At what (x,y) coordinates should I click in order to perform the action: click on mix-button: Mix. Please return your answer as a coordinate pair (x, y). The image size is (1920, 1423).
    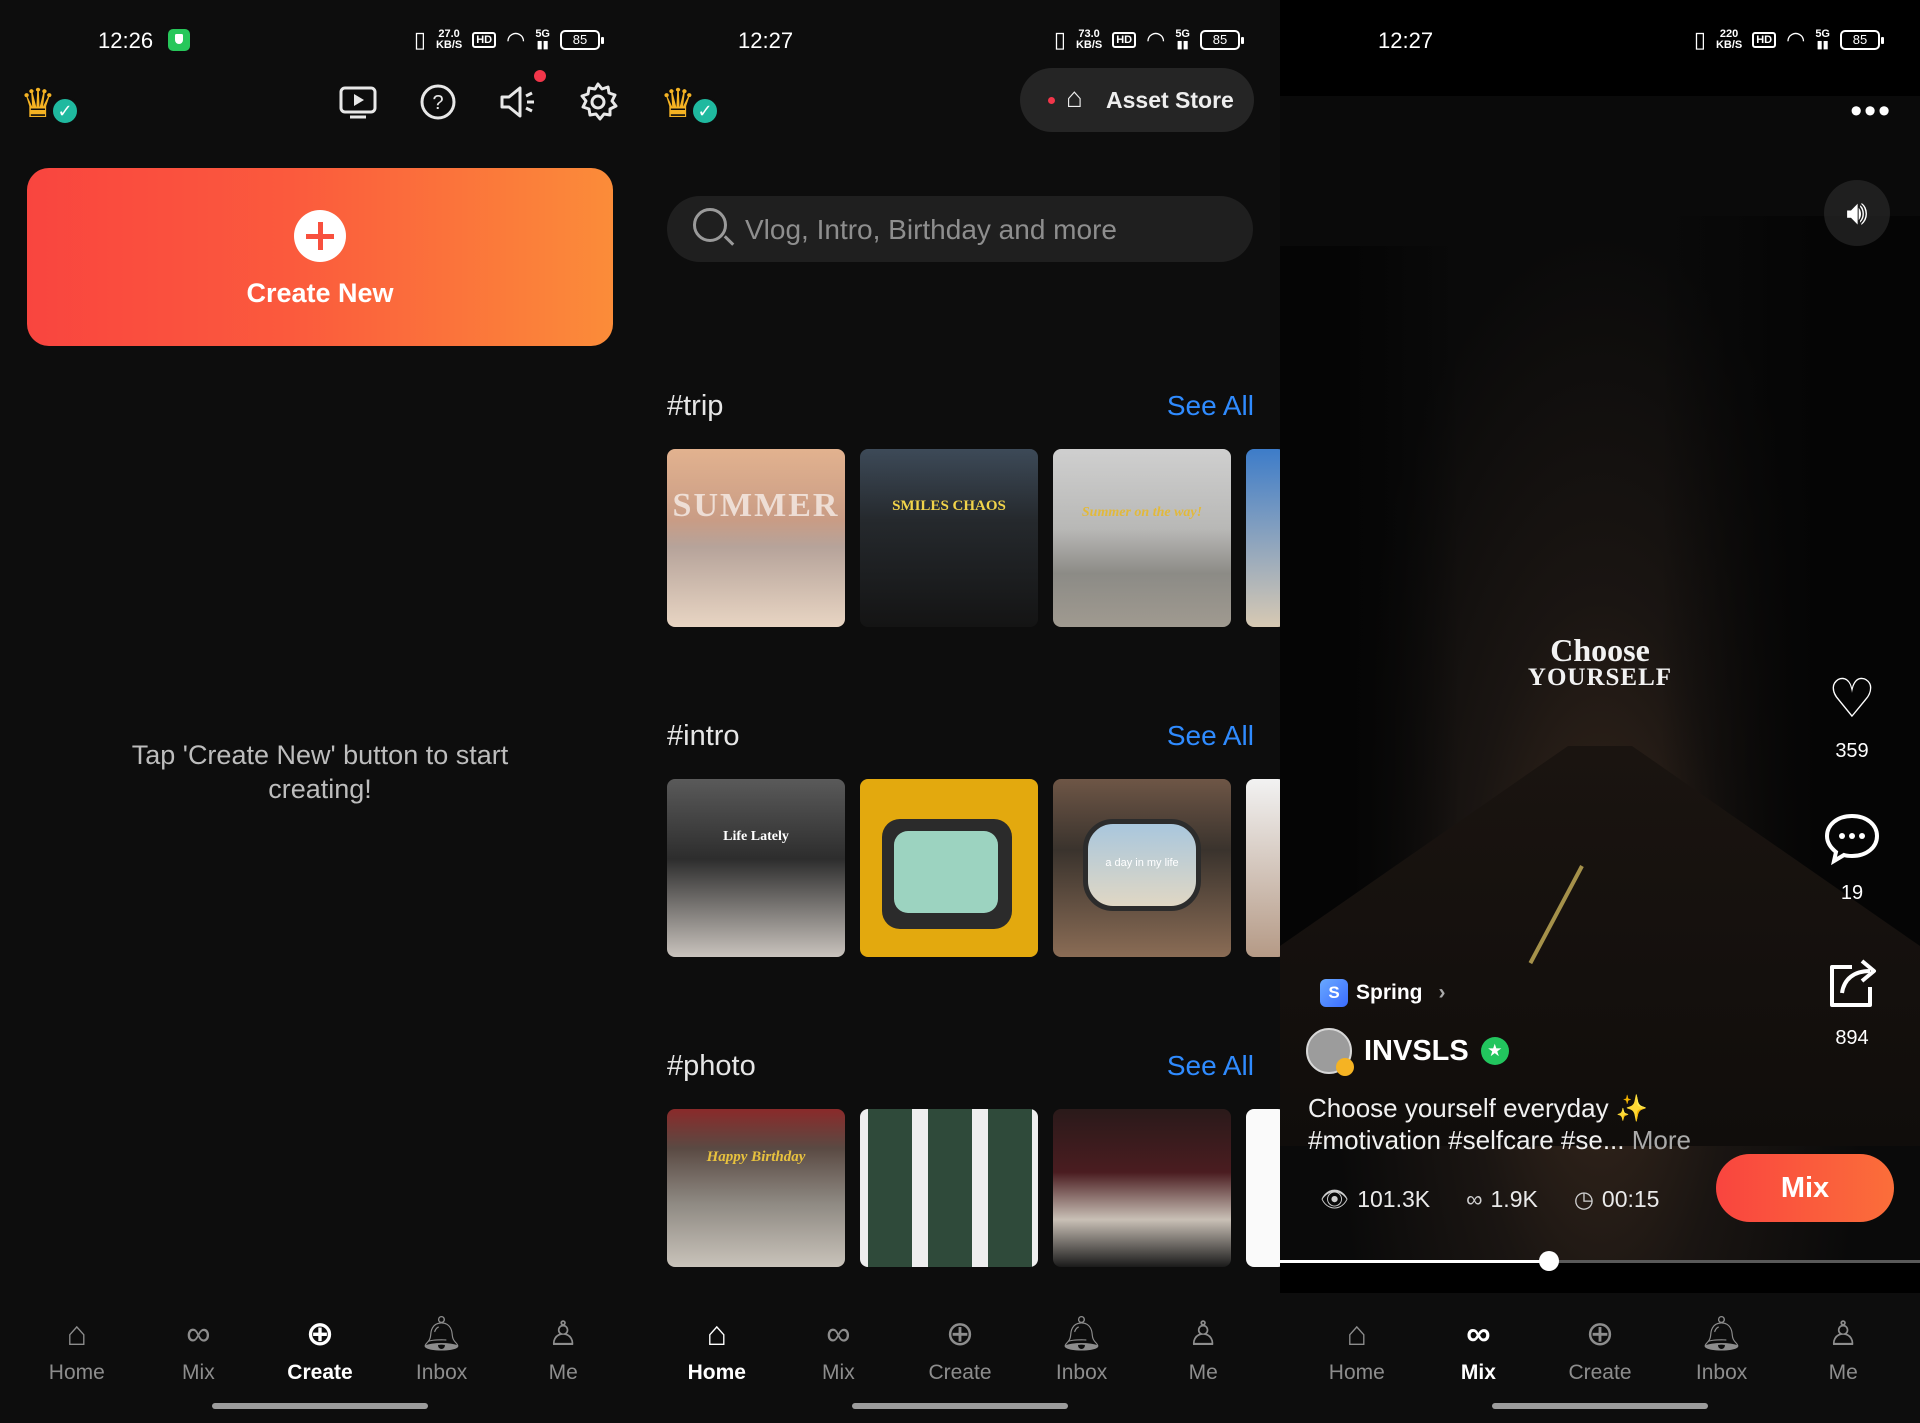
    Looking at the image, I should click on (1805, 1188).